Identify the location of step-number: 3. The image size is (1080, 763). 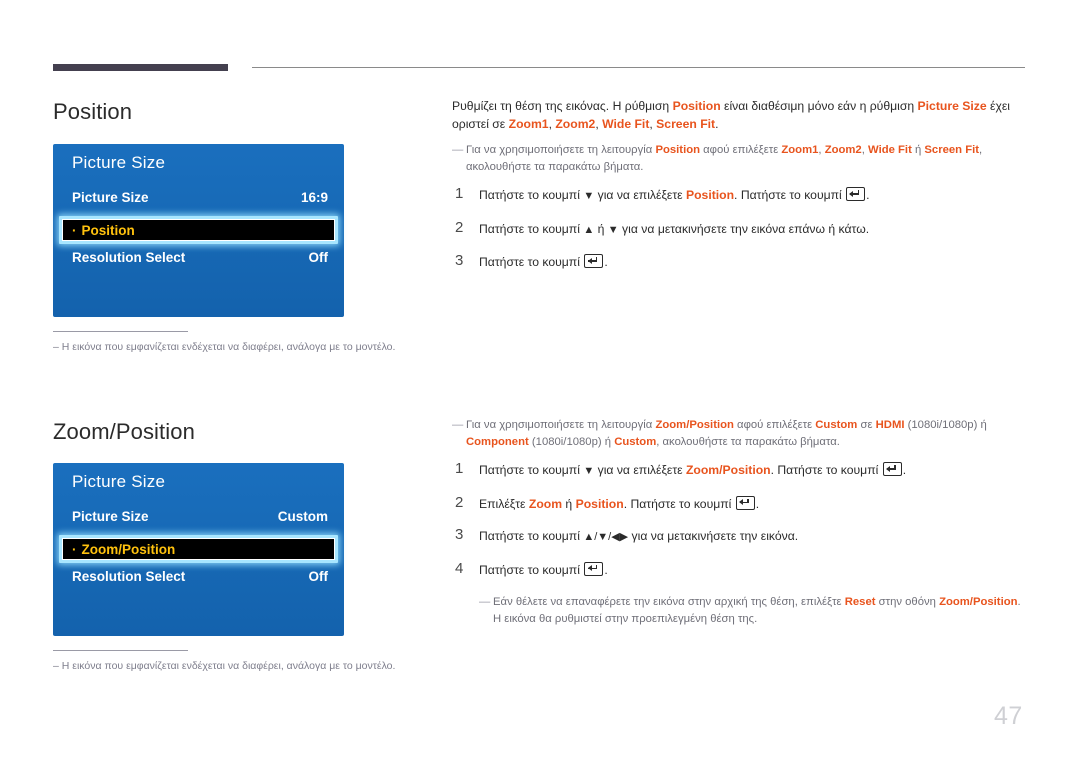
(459, 534).